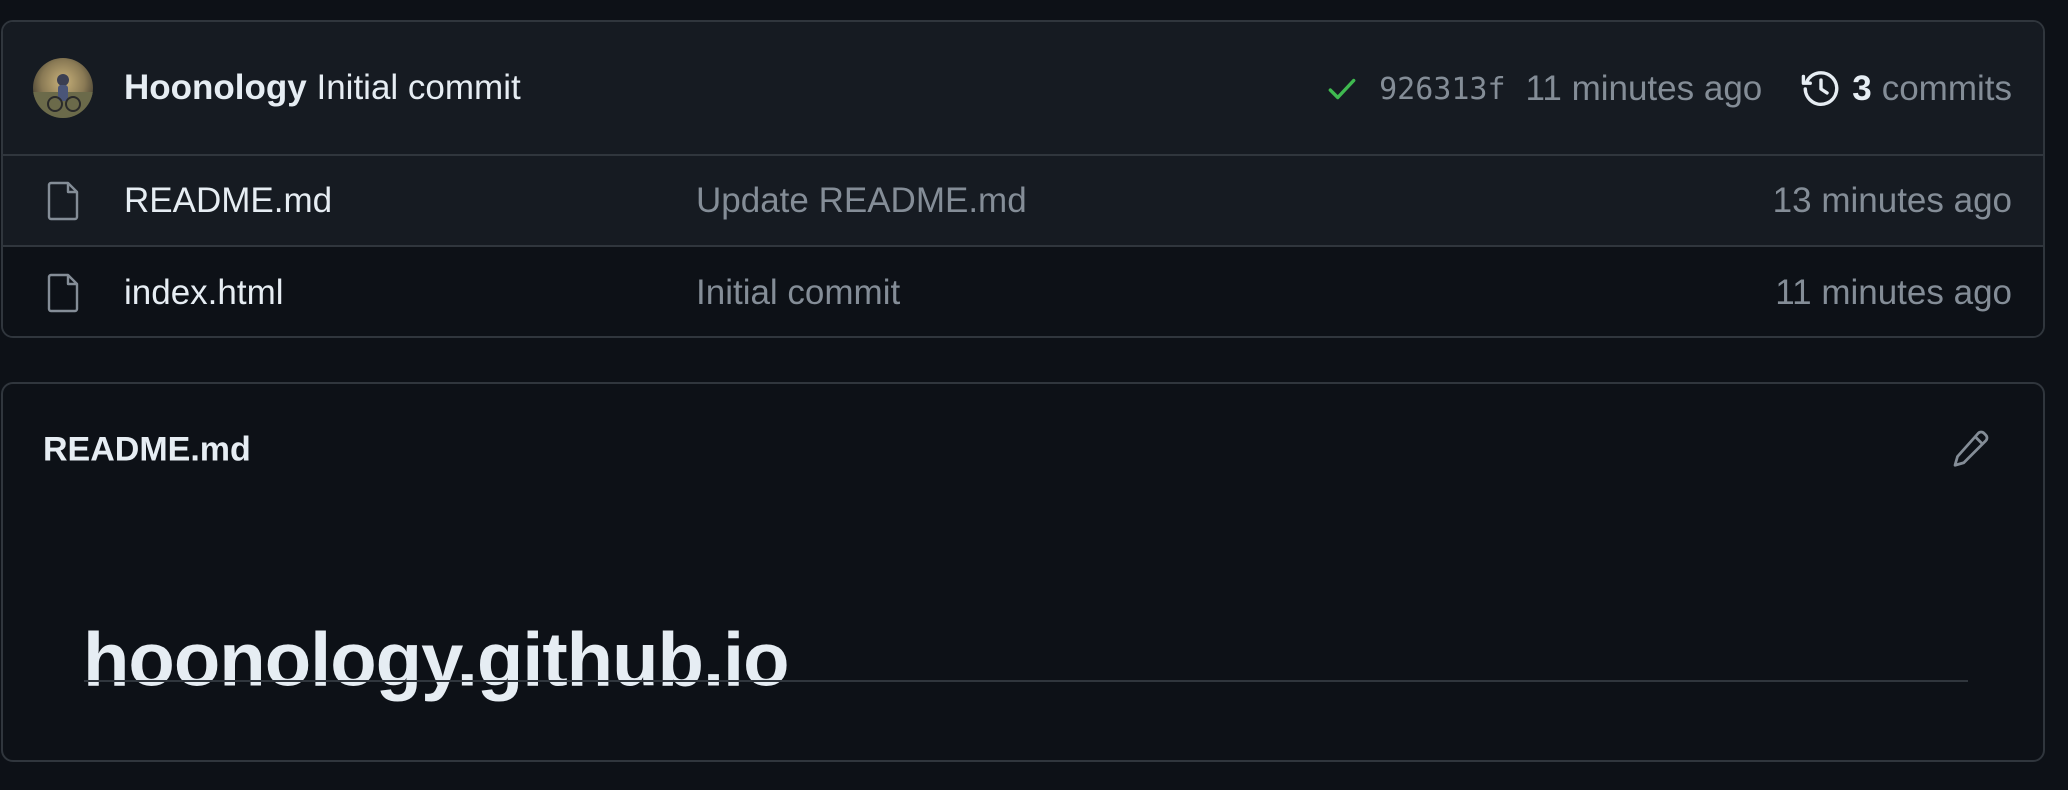 The image size is (2068, 790). What do you see at coordinates (798, 293) in the screenshot?
I see `file-commit-message: Initial commit` at bounding box center [798, 293].